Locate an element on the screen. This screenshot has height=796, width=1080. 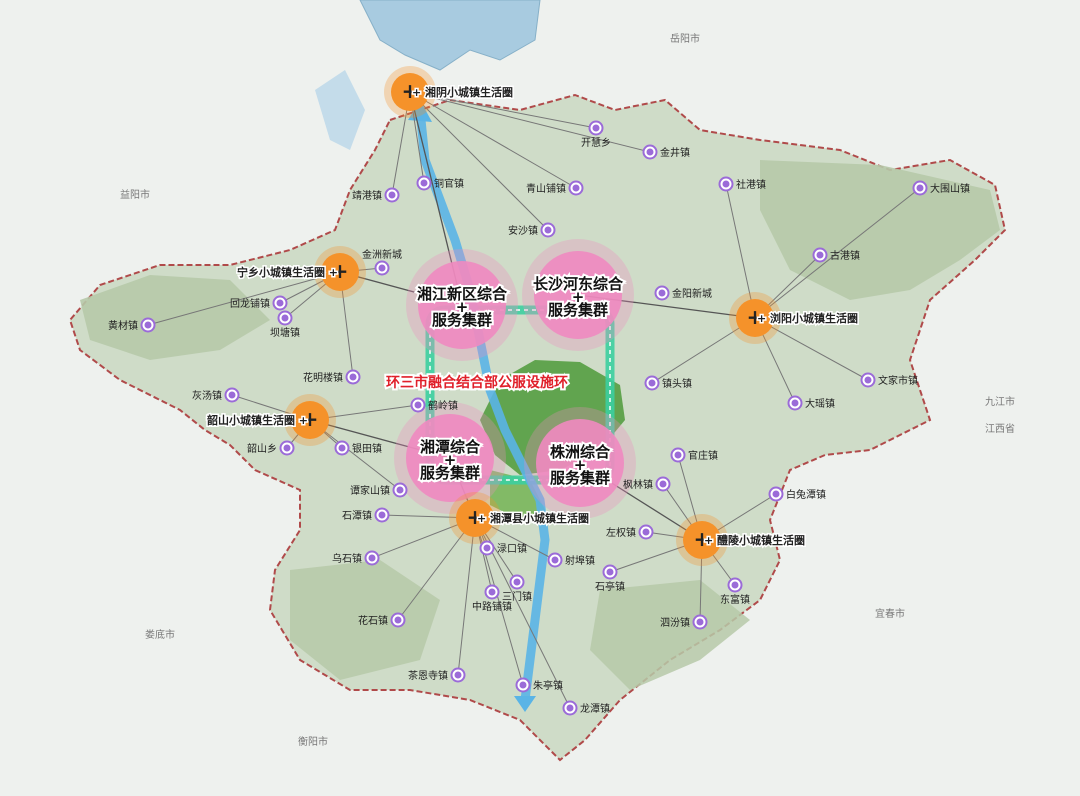
town-label: 左权镇 is located at coordinates (621, 532).